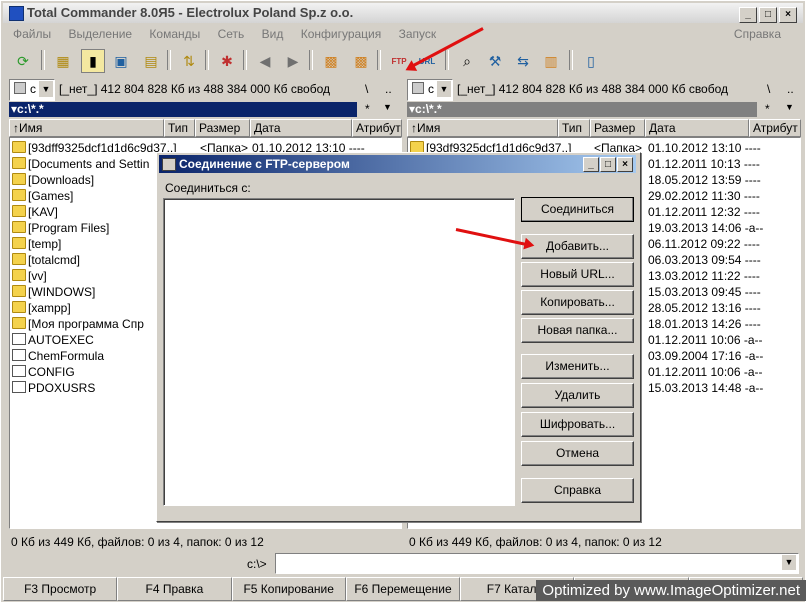  What do you see at coordinates (418, 34) in the screenshot?
I see `menu-start: Запуск` at bounding box center [418, 34].